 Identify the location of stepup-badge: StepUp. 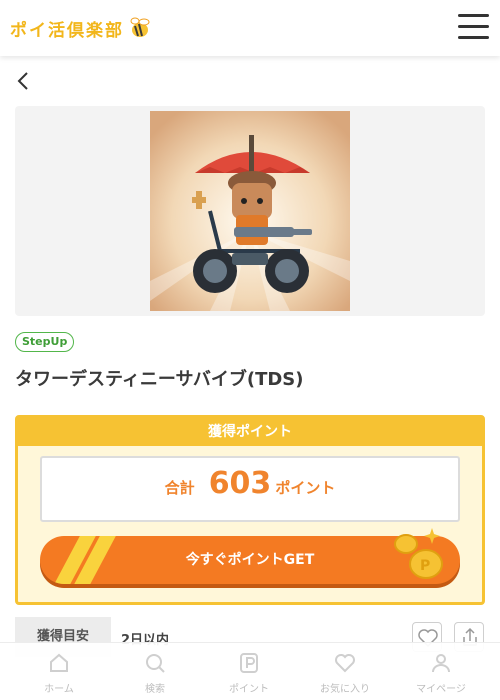
(45, 342).